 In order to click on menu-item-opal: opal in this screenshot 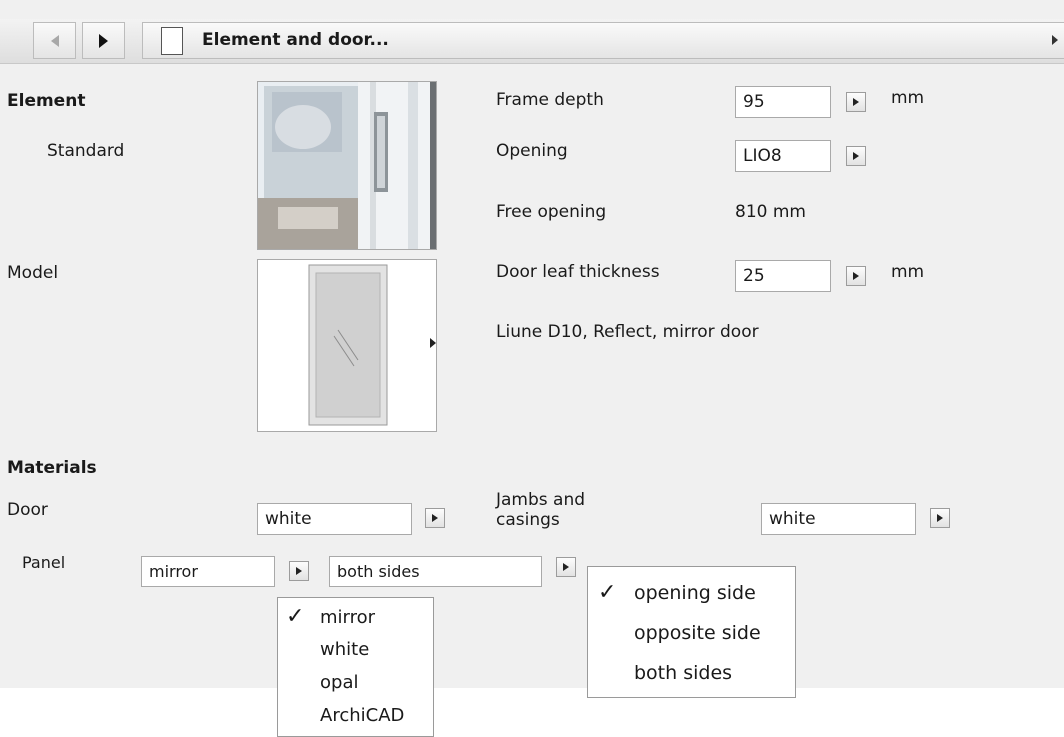, I will do `click(339, 682)`.